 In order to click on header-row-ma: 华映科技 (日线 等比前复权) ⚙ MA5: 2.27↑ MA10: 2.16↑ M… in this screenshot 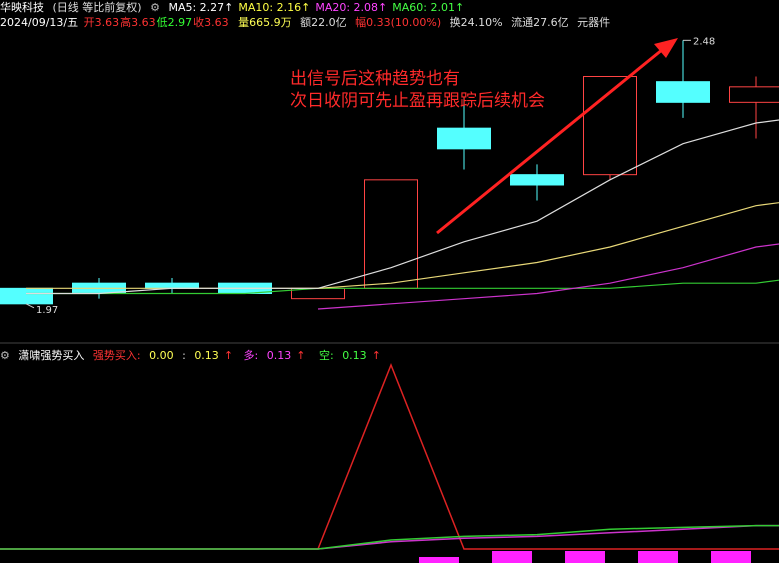, I will do `click(237, 8)`.